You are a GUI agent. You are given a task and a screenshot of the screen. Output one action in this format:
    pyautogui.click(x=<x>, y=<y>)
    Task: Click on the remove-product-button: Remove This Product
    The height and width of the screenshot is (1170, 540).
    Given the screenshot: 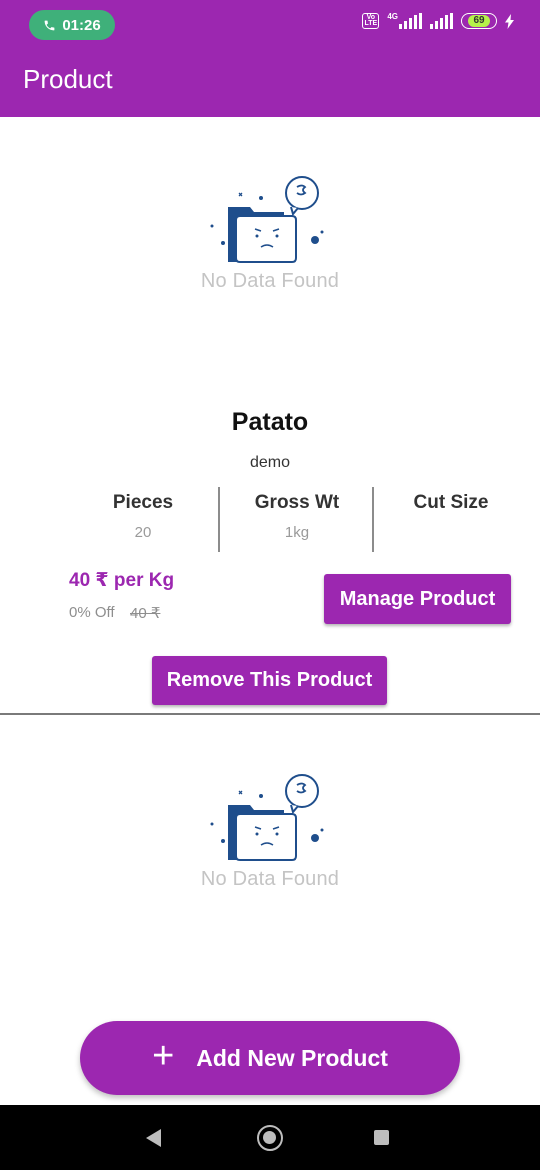 What is the action you would take?
    pyautogui.click(x=269, y=680)
    